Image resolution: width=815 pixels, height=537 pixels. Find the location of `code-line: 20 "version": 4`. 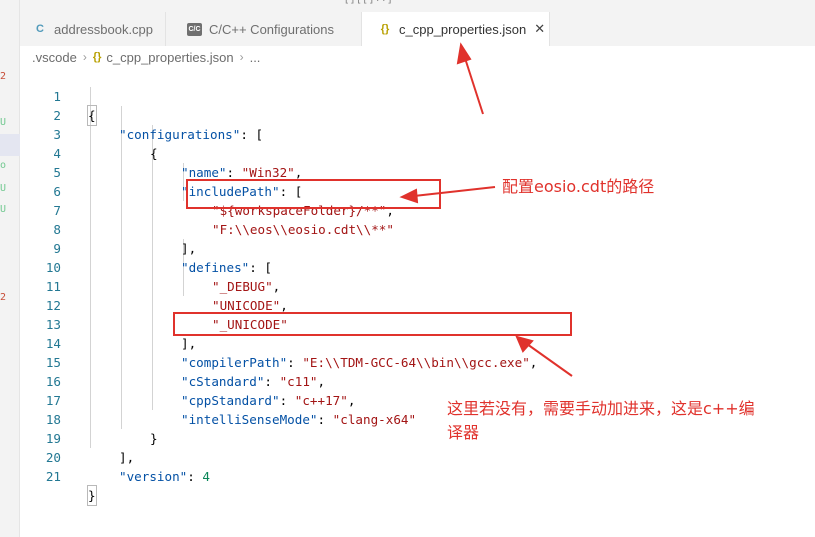

code-line: 20 "version": 4 is located at coordinates (417, 456).